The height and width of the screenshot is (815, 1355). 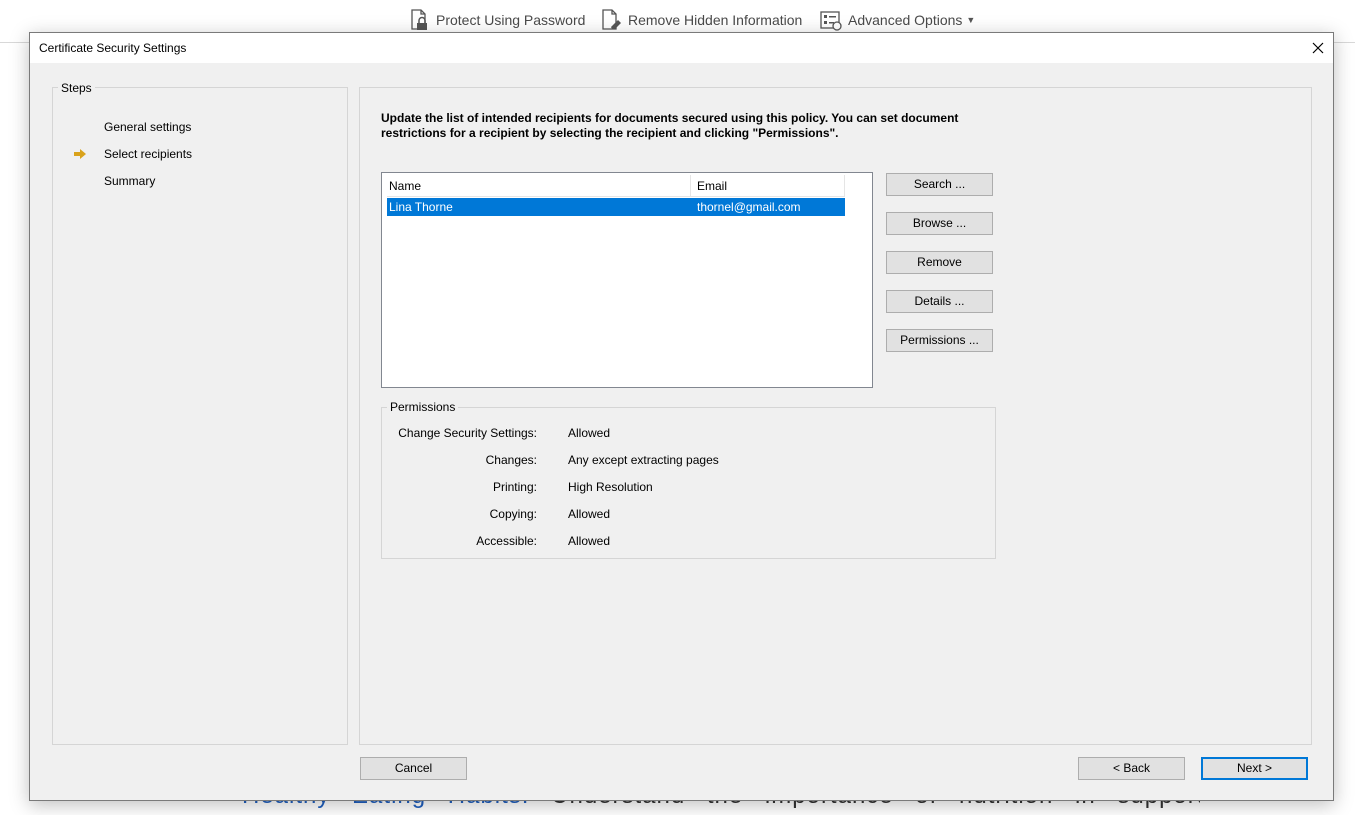 I want to click on step-general-settings: General settings, so click(x=148, y=127).